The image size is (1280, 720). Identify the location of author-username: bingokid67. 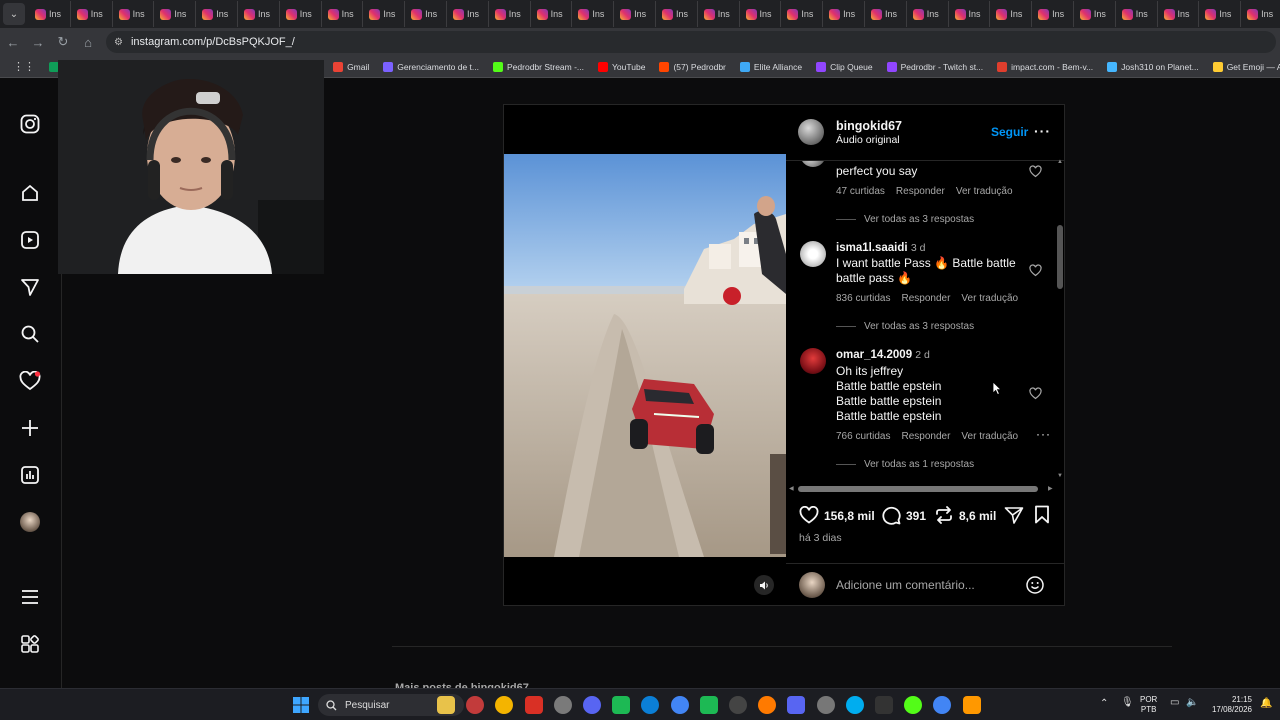
(869, 126).